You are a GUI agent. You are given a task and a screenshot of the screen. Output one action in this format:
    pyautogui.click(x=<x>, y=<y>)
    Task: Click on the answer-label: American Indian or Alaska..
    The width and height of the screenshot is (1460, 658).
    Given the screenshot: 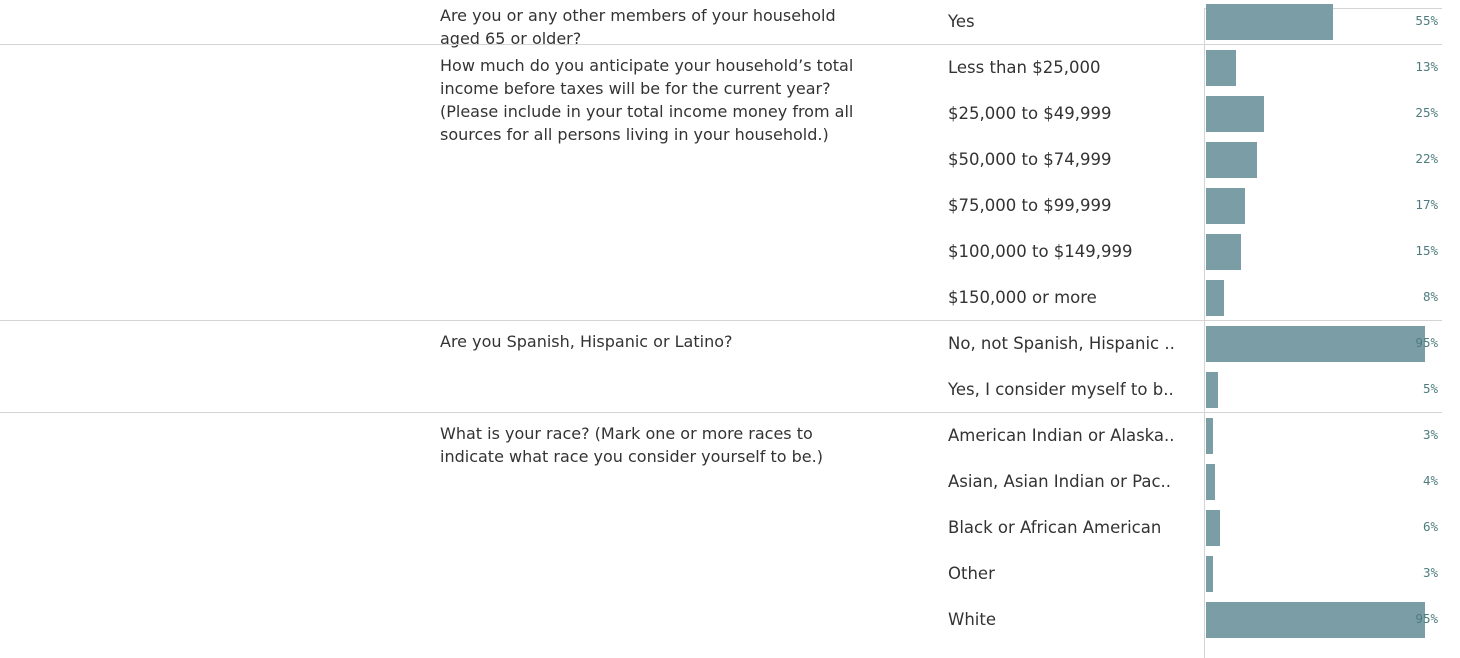 What is the action you would take?
    pyautogui.click(x=1061, y=436)
    